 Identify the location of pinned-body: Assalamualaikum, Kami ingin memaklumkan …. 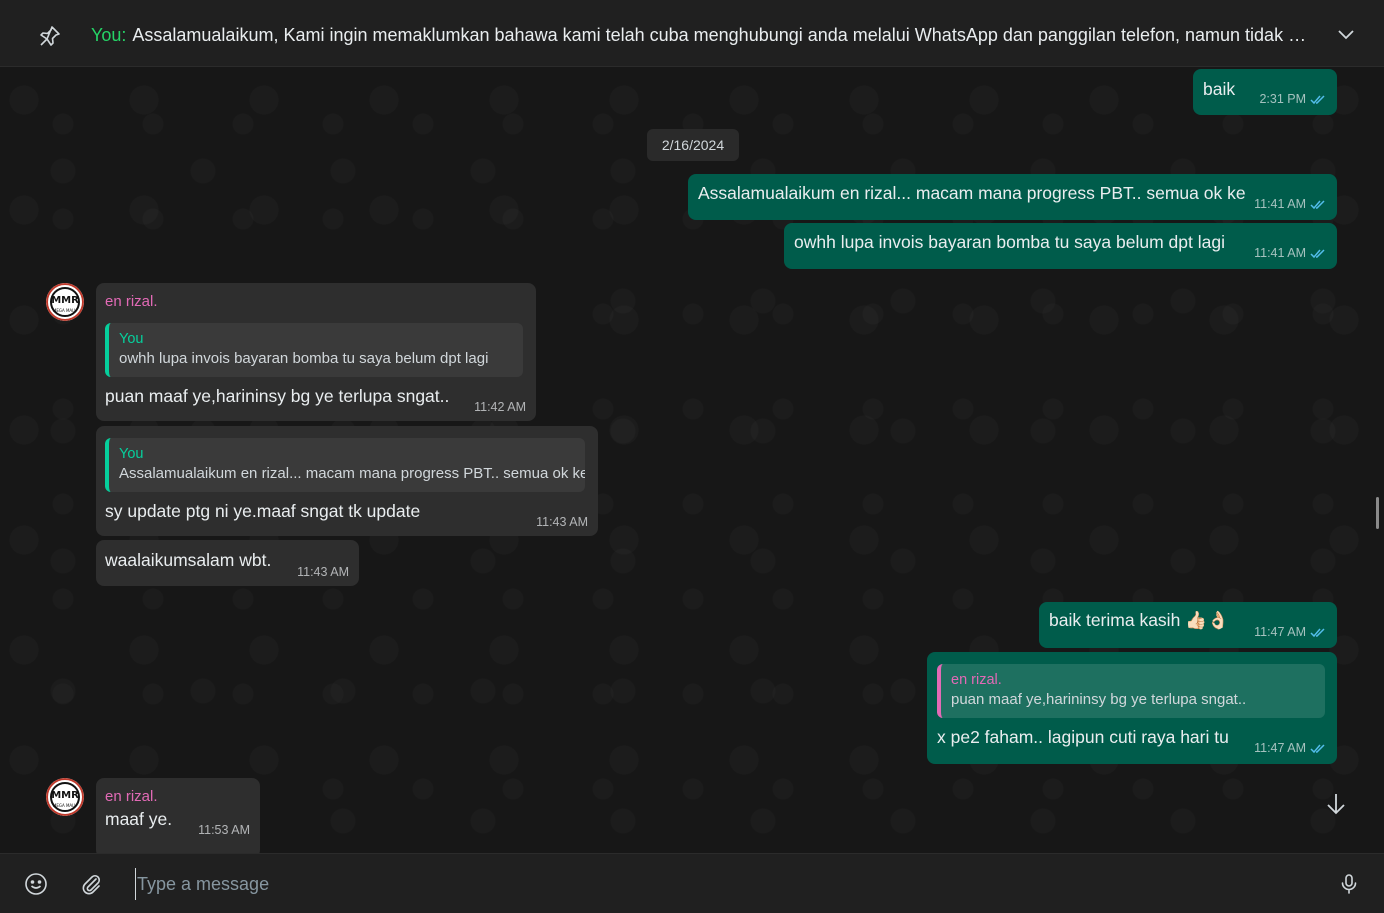
(726, 35).